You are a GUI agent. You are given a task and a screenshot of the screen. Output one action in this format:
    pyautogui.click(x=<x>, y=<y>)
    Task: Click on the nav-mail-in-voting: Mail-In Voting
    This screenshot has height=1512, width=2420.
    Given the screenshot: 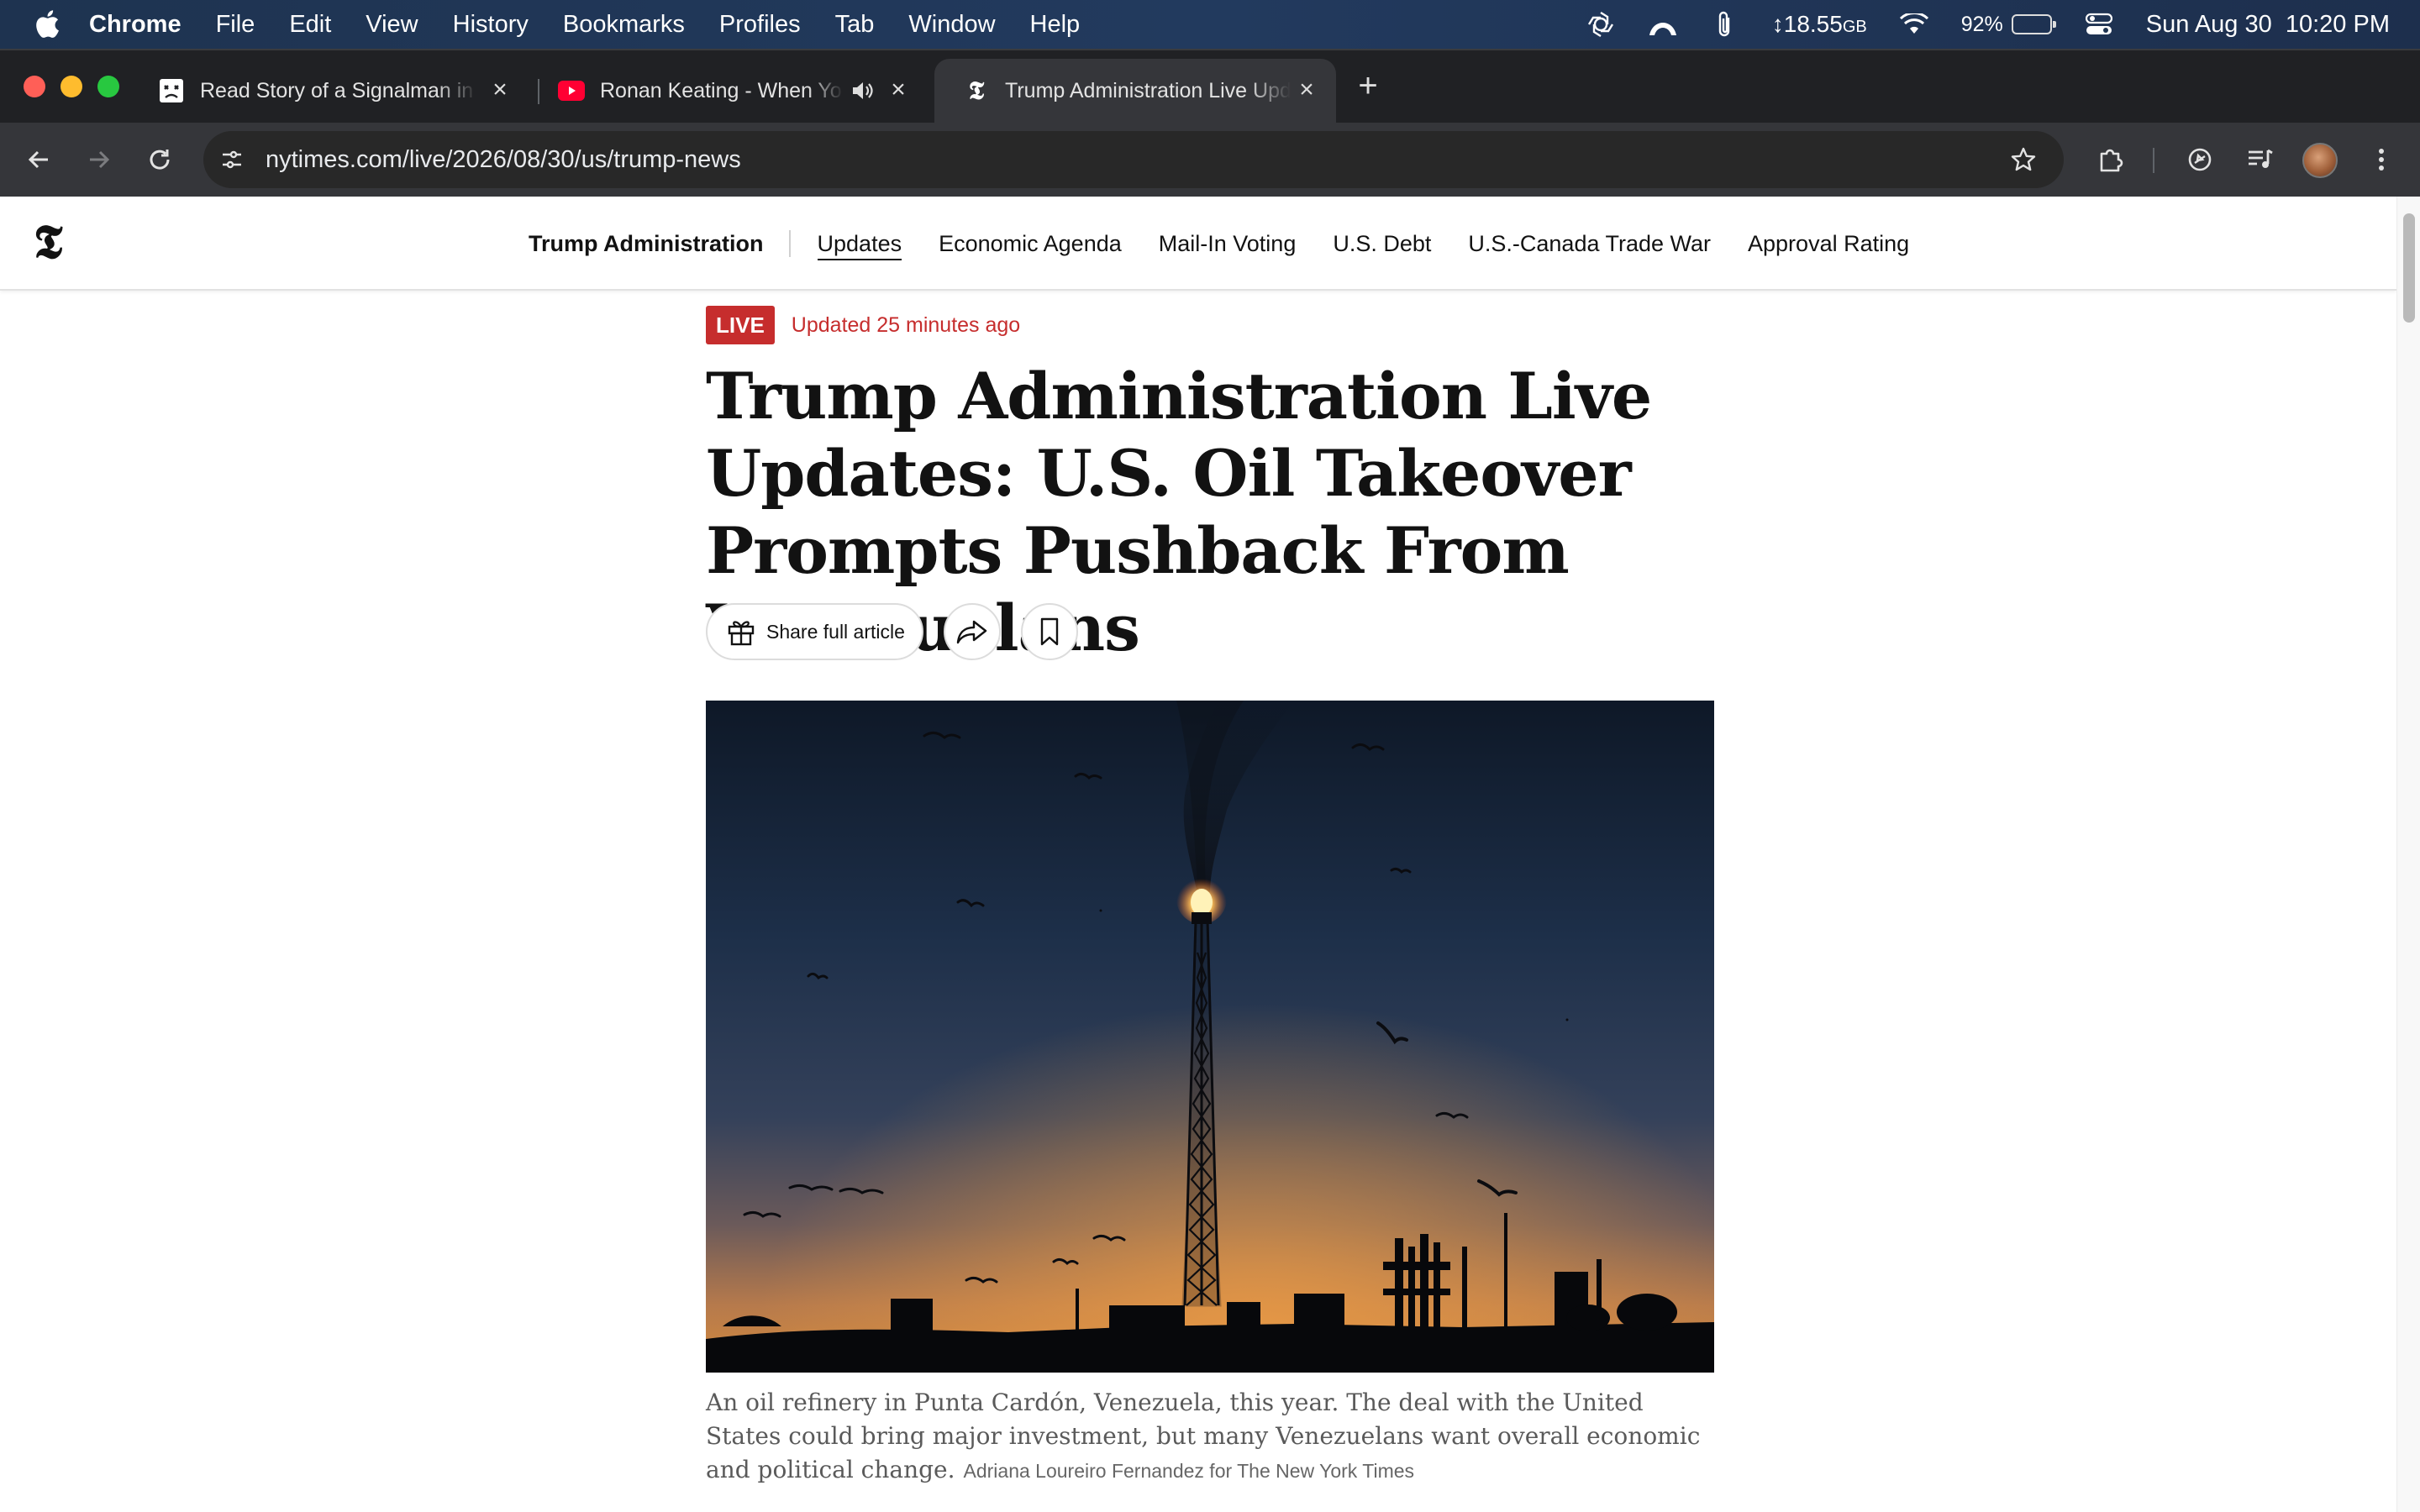 What is the action you would take?
    pyautogui.click(x=1228, y=243)
    